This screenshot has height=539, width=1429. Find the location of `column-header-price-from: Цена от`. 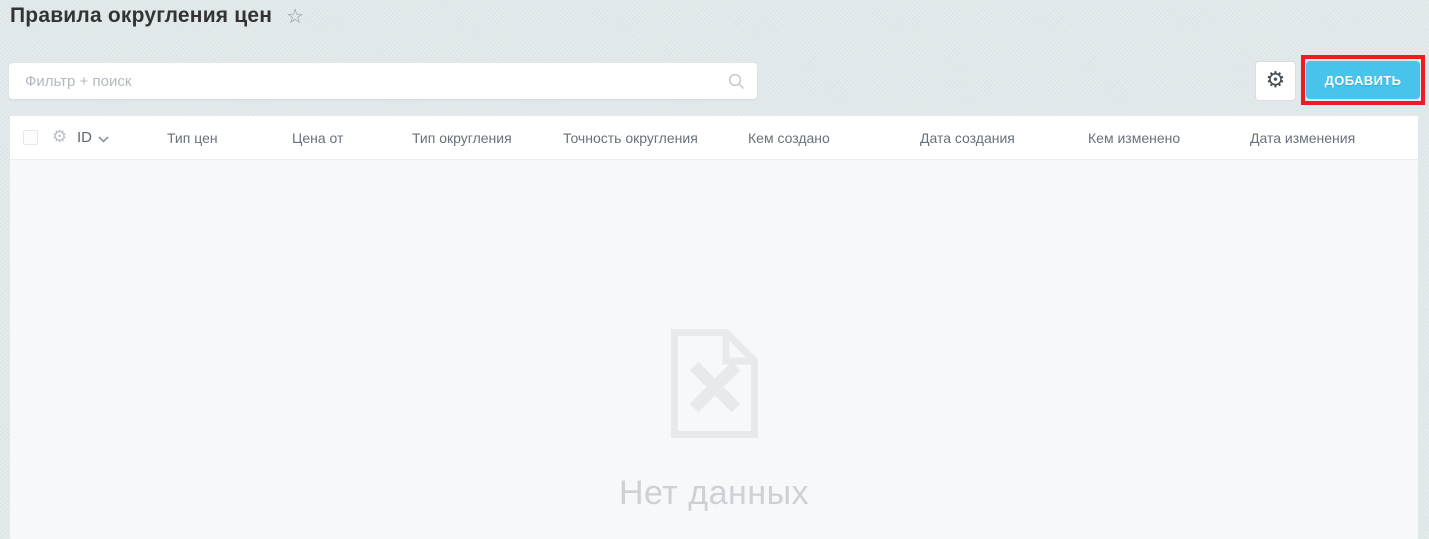

column-header-price-from: Цена от is located at coordinates (347, 138).